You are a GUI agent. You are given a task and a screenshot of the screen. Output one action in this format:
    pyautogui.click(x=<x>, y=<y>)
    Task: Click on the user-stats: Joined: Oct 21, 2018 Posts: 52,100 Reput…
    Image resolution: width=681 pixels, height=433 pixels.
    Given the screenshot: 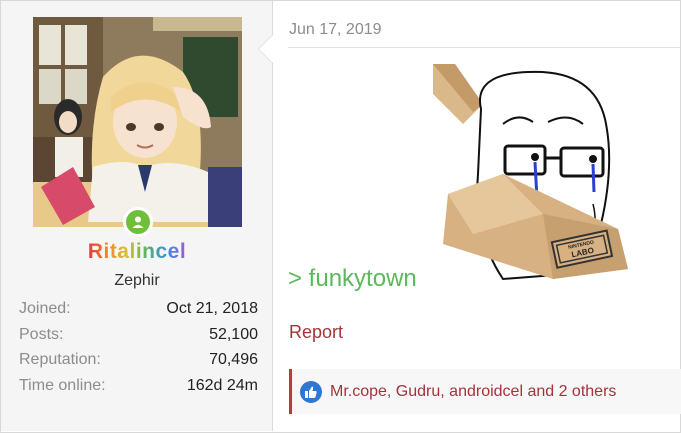 What is the action you would take?
    pyautogui.click(x=138, y=351)
    